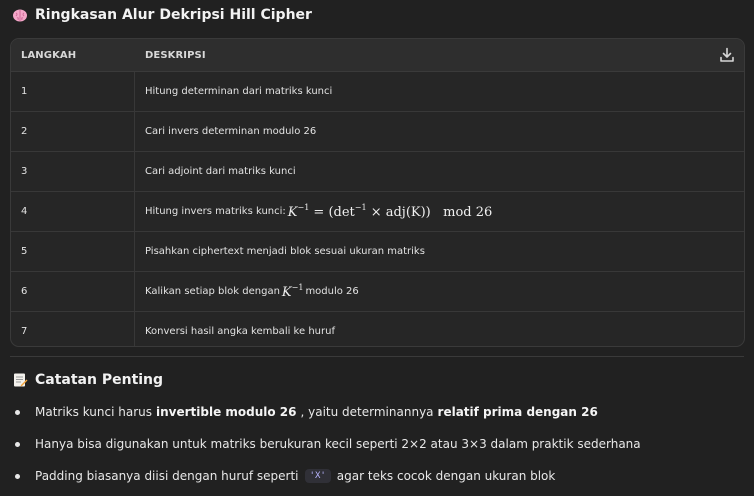  Describe the element at coordinates (73, 251) in the screenshot. I see `step-number: 5` at that location.